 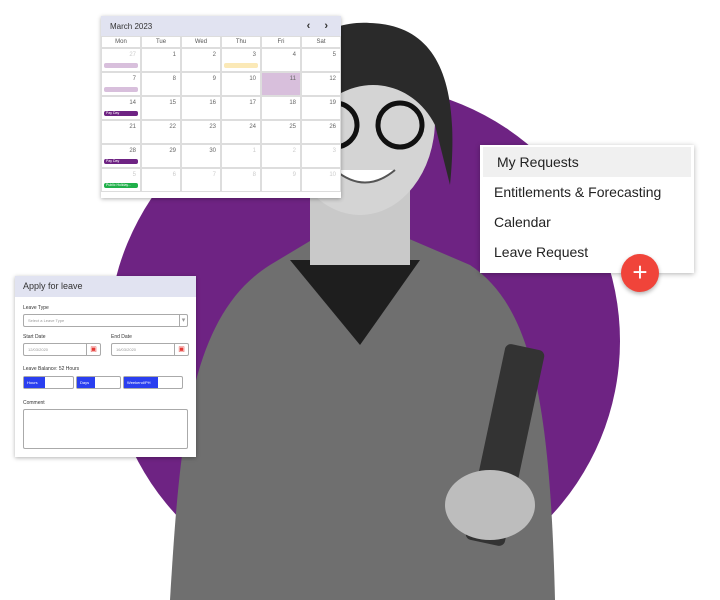 What do you see at coordinates (141, 382) in the screenshot?
I see `weekend-label: Weekend/PH` at bounding box center [141, 382].